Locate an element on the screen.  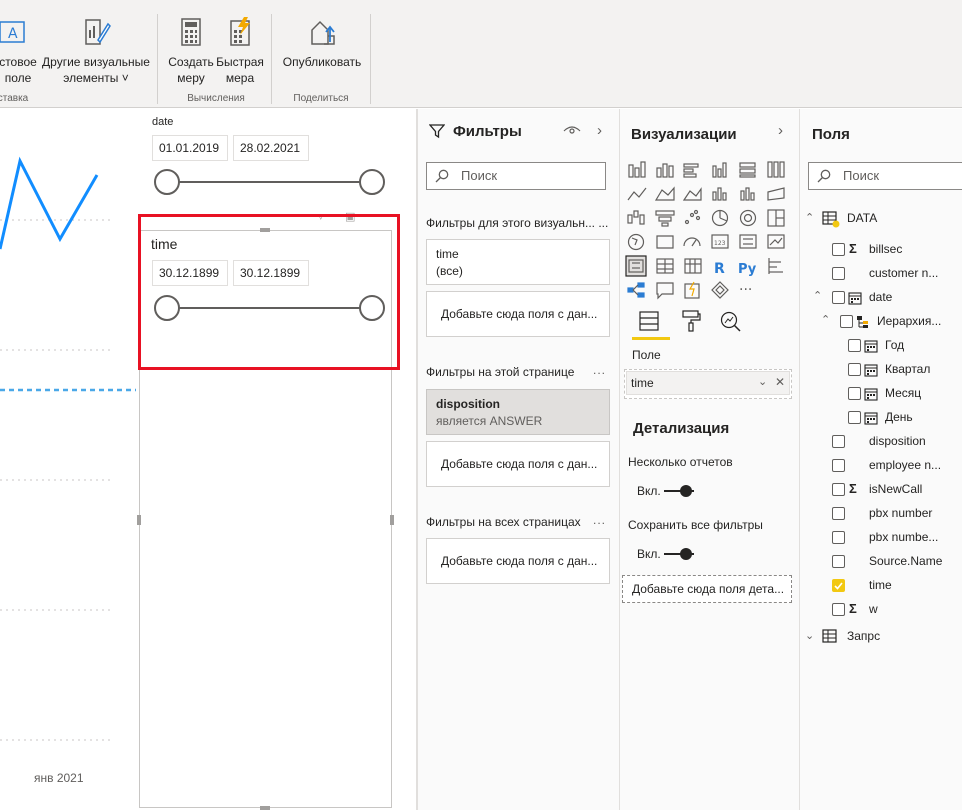
publish-button: Опубликовать is located at coordinates (322, 43).